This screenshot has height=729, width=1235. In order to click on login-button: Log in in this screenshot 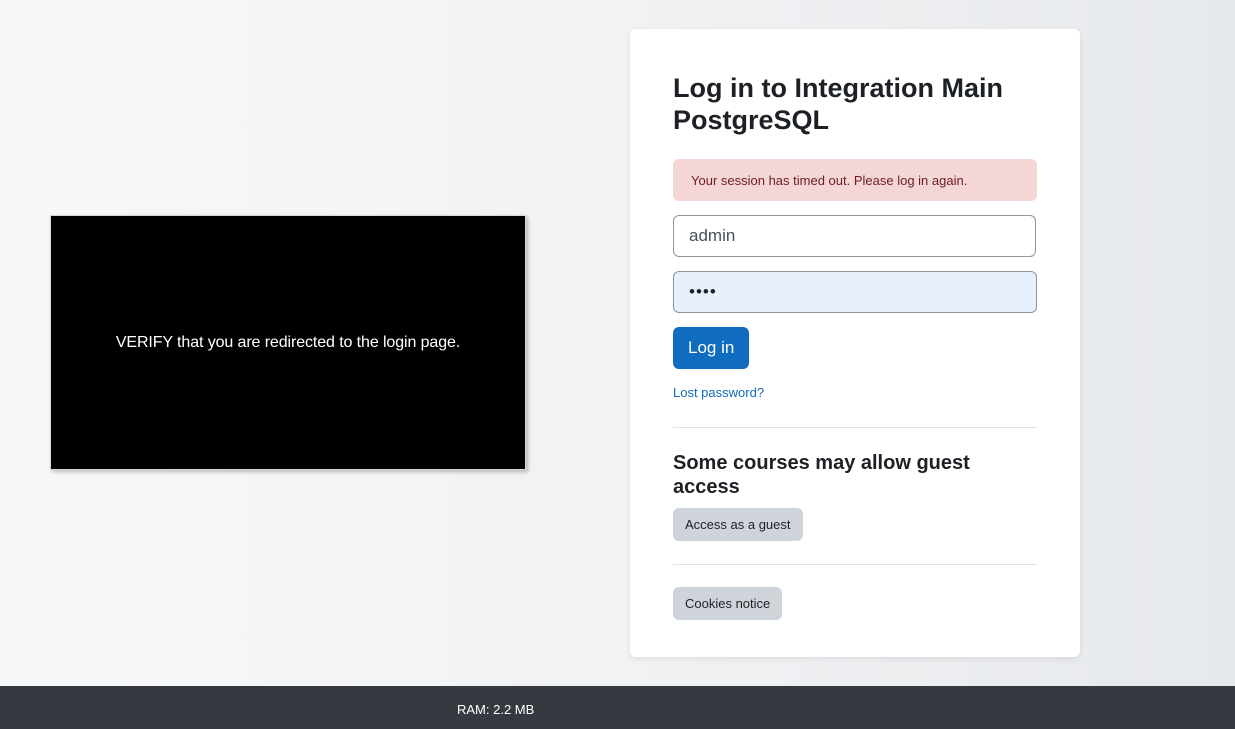, I will do `click(711, 348)`.